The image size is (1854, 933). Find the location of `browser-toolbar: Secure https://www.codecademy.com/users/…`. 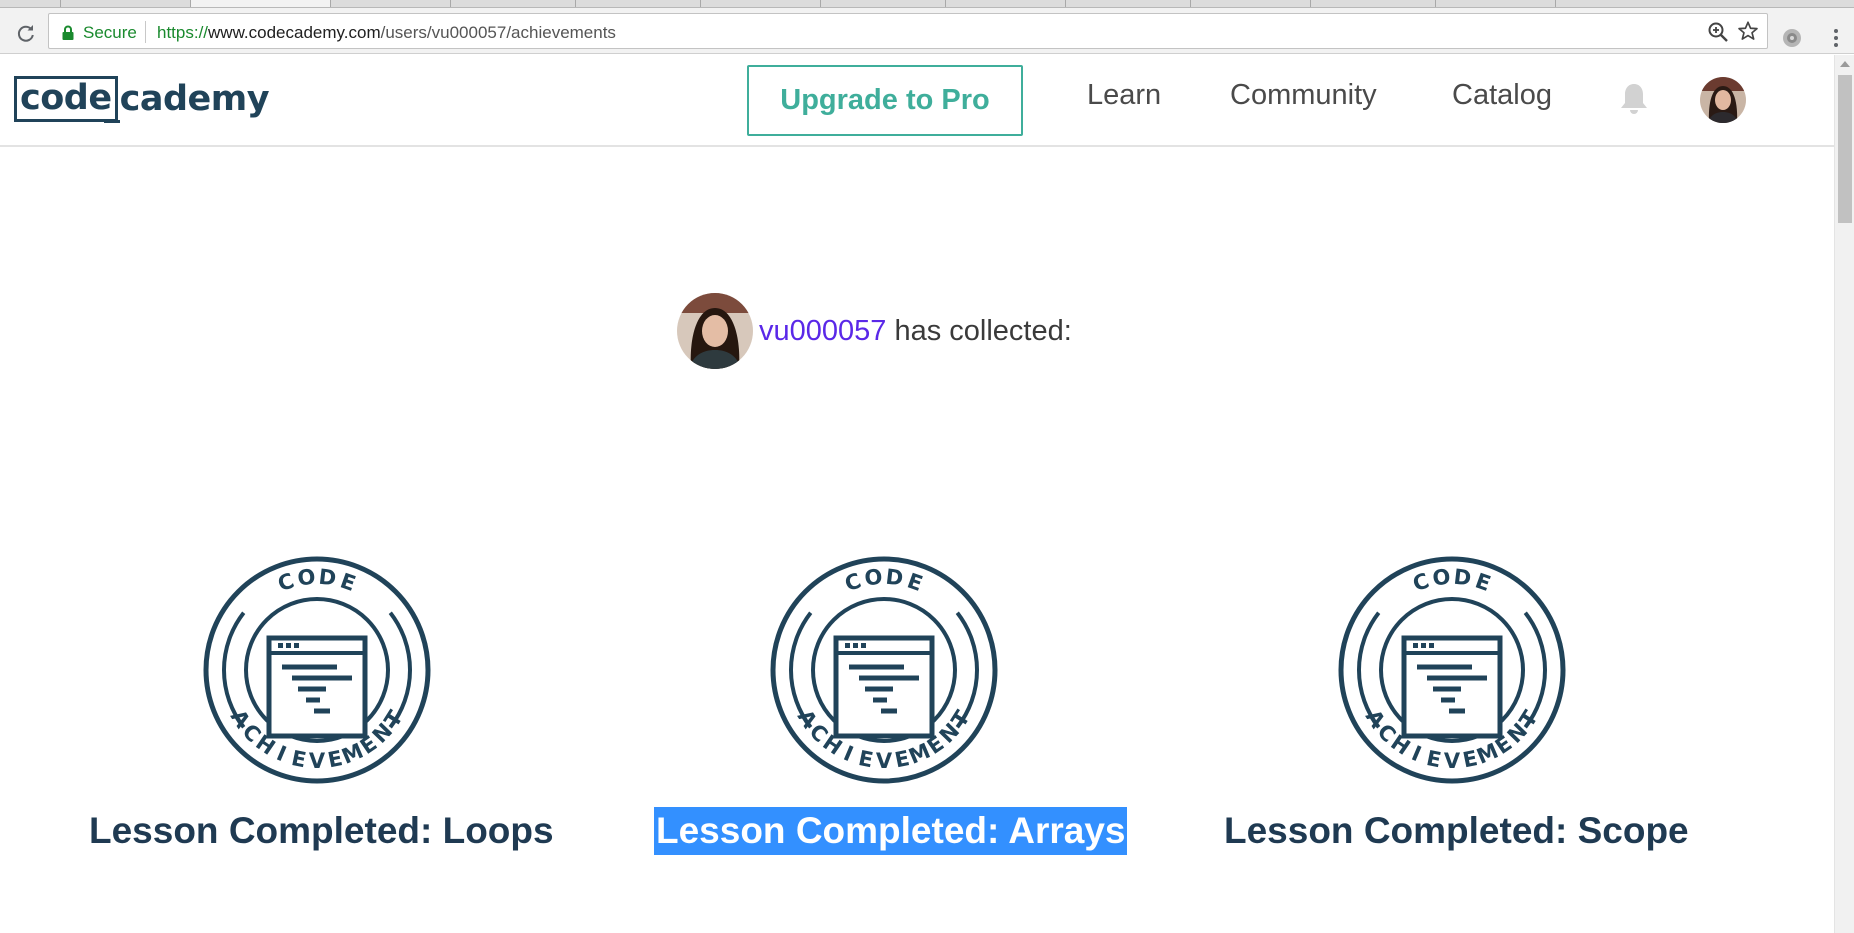

browser-toolbar: Secure https://www.codecademy.com/users/… is located at coordinates (927, 31).